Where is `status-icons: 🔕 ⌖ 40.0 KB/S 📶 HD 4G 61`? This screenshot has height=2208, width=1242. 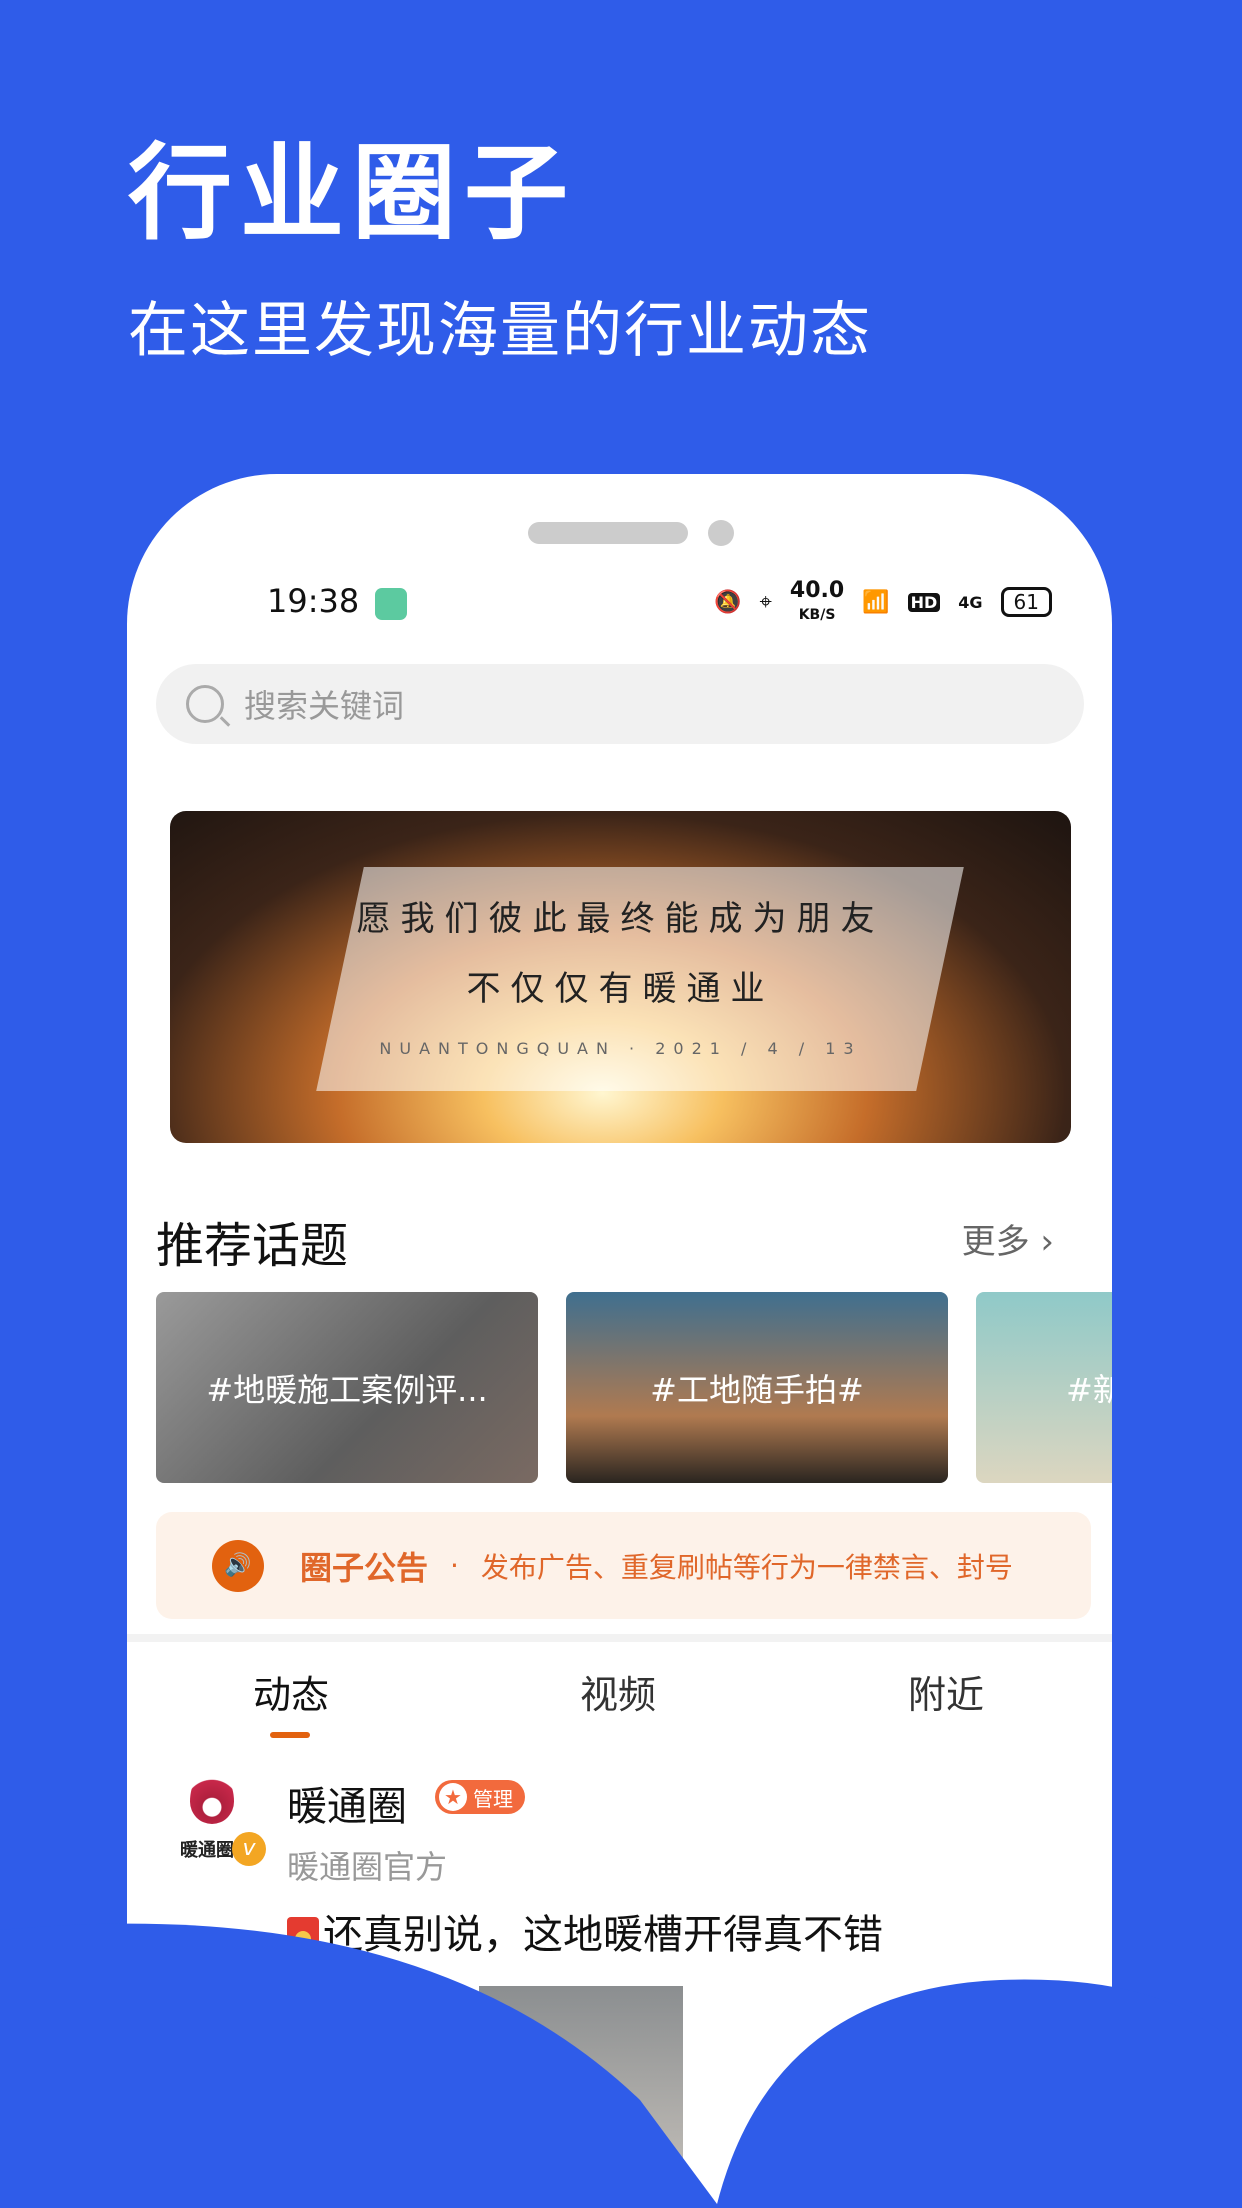
status-icons: 🔕 ⌖ 40.0 KB/S 📶 HD 4G 61 is located at coordinates (883, 602).